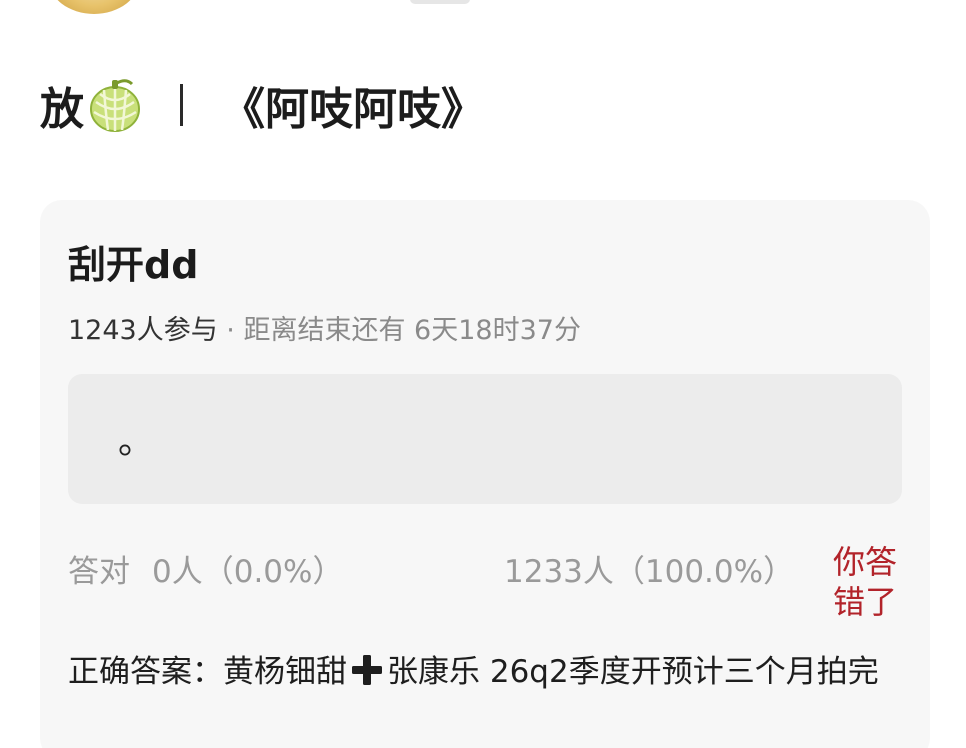 The width and height of the screenshot is (966, 748). I want to click on answer-prefix: 正确答案：黄杨钿甜, so click(207, 672).